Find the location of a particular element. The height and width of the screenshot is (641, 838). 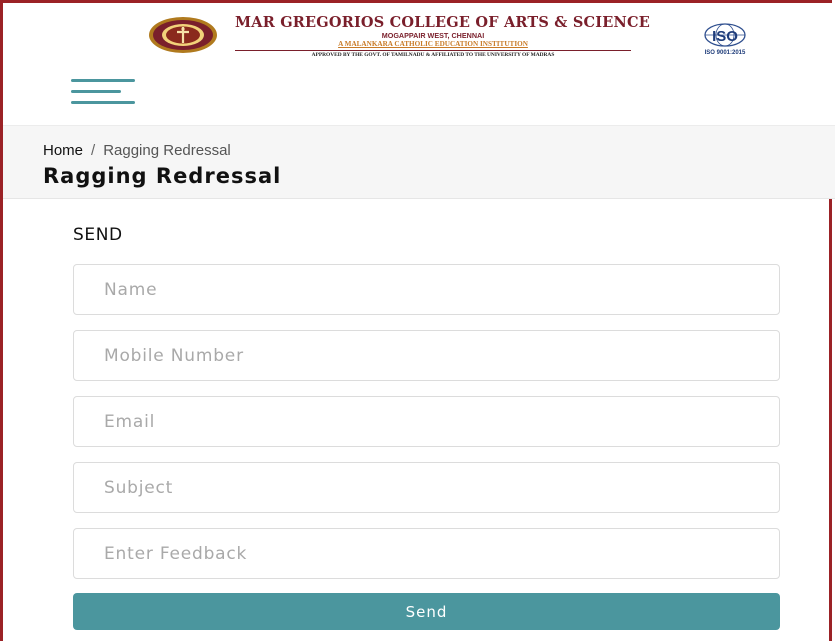

college-name: MAR GREGORIOS COLLEGE OF ARTS & SCIENCE is located at coordinates (442, 22).